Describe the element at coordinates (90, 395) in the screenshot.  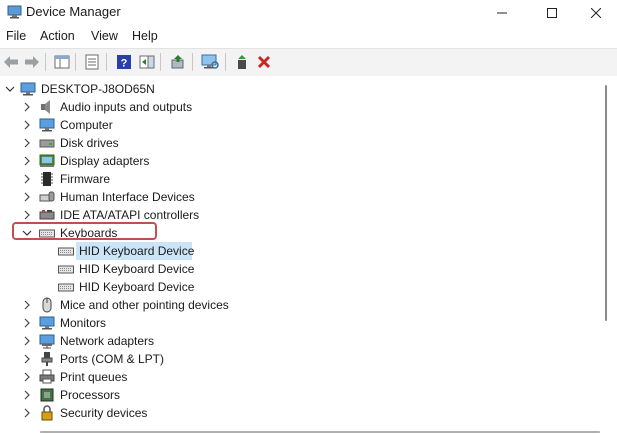
I see `tree-item-label: Processors` at that location.